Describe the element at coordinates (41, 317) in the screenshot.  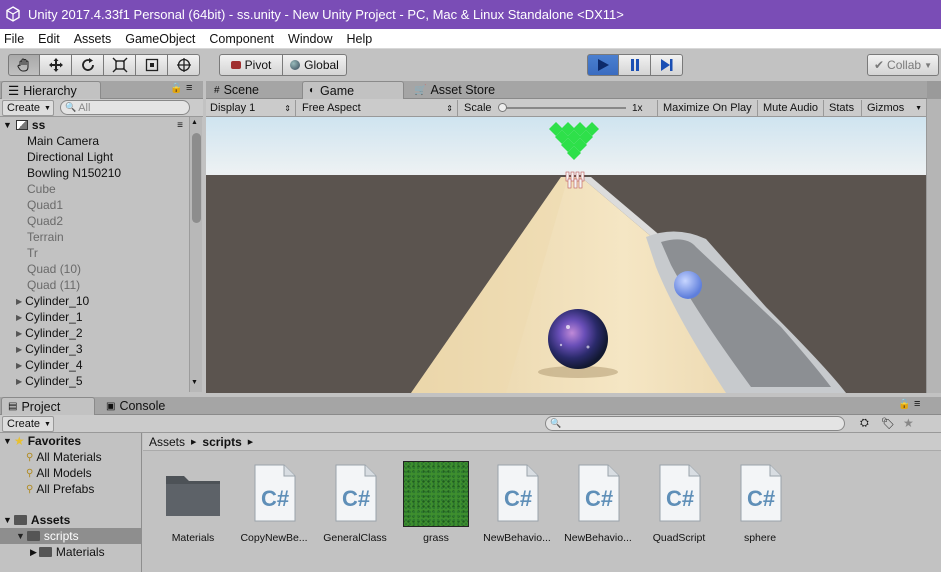
I see `hierarchy-item: ▶ Cylinder_1` at that location.